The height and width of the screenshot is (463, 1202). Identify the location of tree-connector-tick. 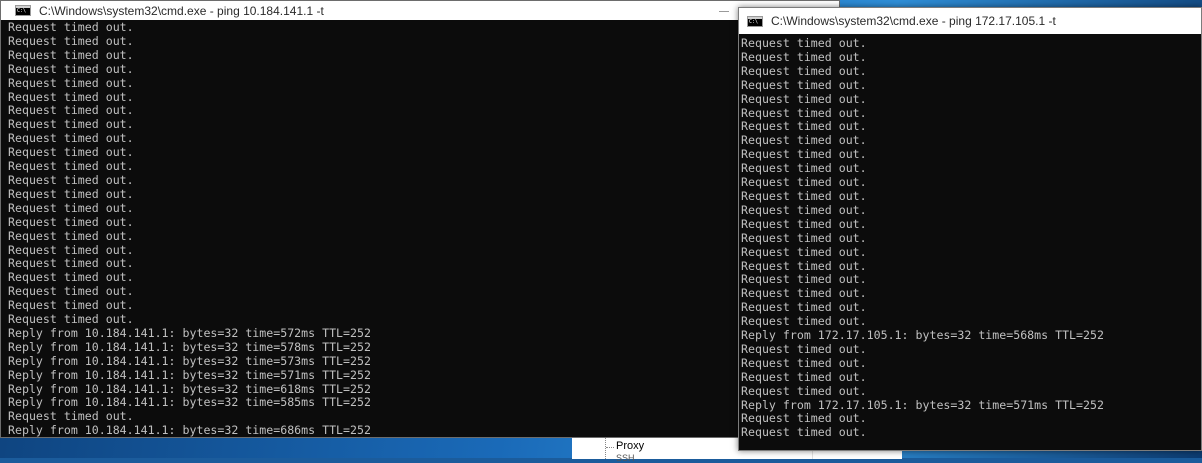
(610, 448).